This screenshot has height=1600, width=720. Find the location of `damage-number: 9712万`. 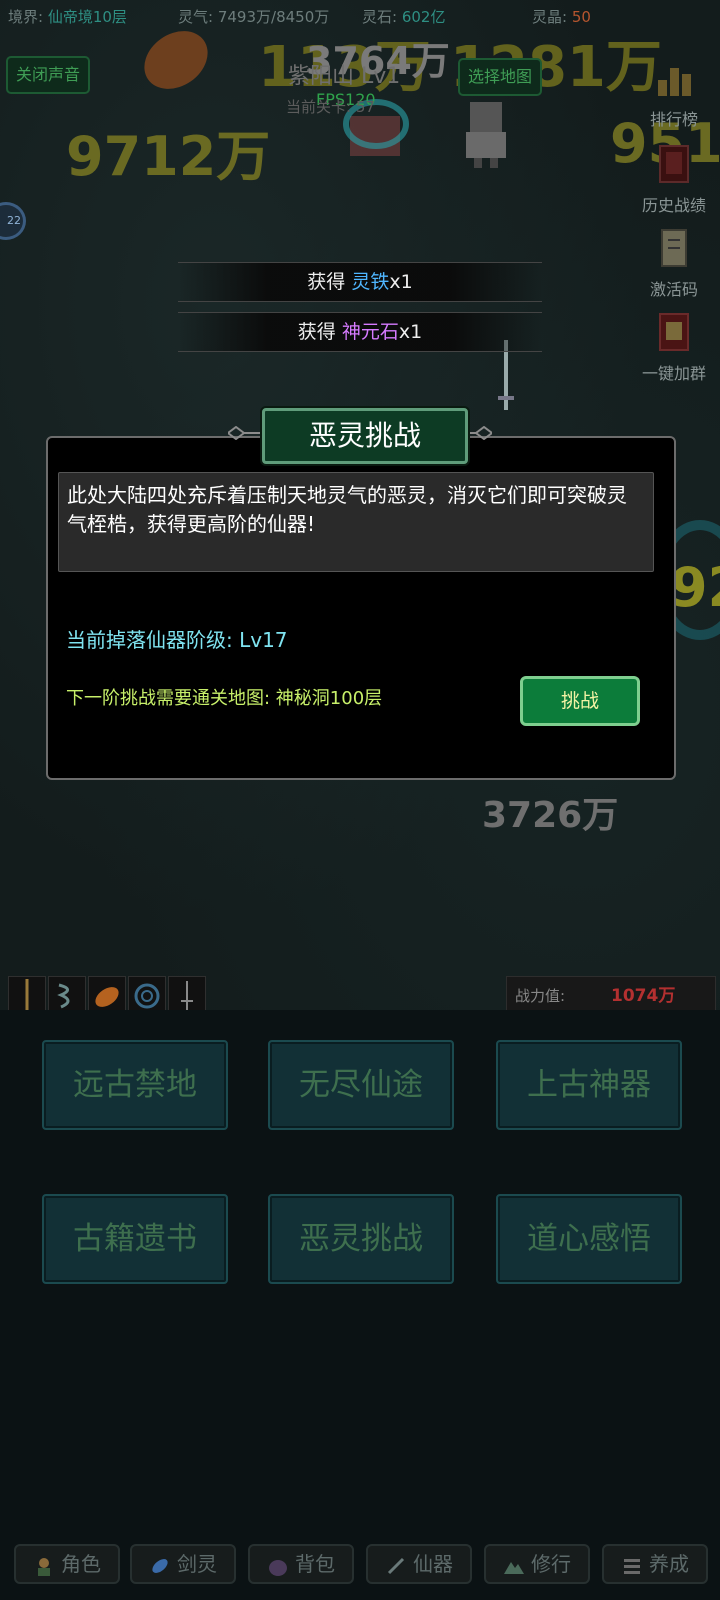

damage-number: 9712万 is located at coordinates (168, 156).